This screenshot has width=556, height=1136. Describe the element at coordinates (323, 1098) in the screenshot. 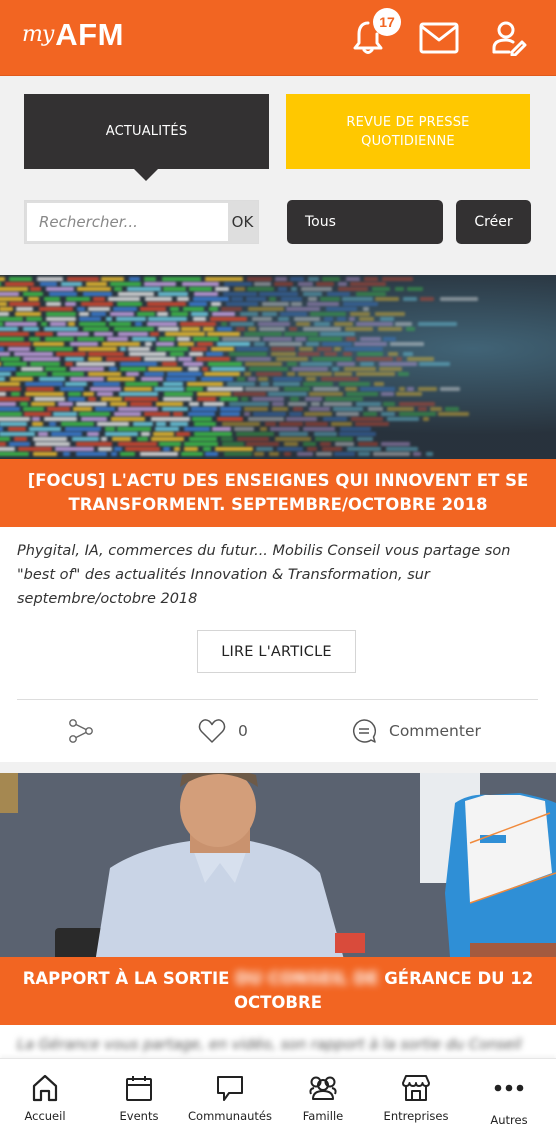

I see `nav-famille: Famille` at that location.